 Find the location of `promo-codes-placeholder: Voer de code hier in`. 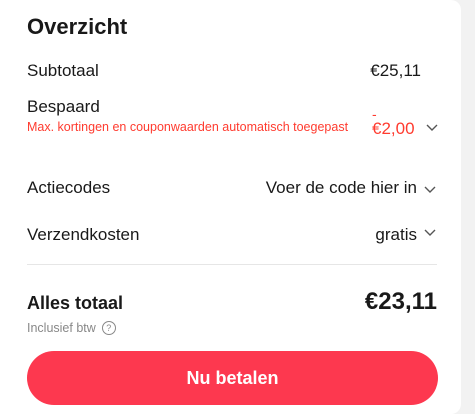

promo-codes-placeholder: Voer de code hier in is located at coordinates (341, 187).